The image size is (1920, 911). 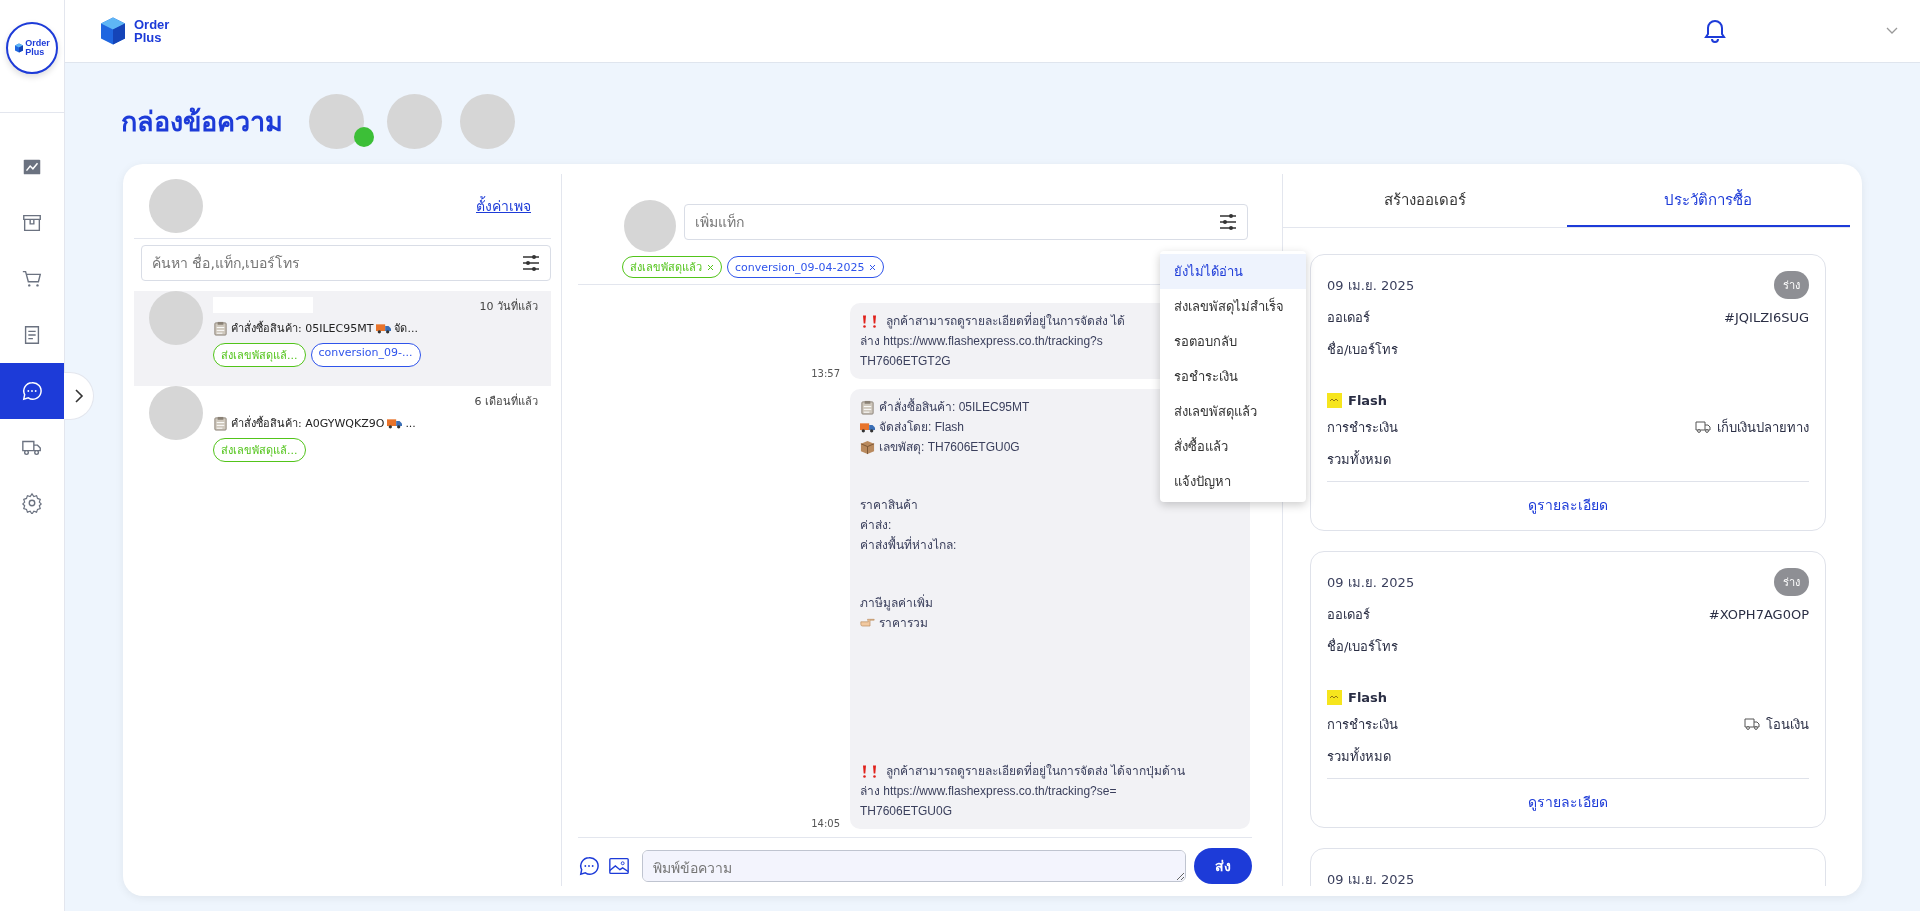 I want to click on message-text: ลูกค้าสามารถดูรายละเอียดที่อยู่ในการจัดส่ง ได้จากปุ่มด้าน, so click(x=1036, y=771).